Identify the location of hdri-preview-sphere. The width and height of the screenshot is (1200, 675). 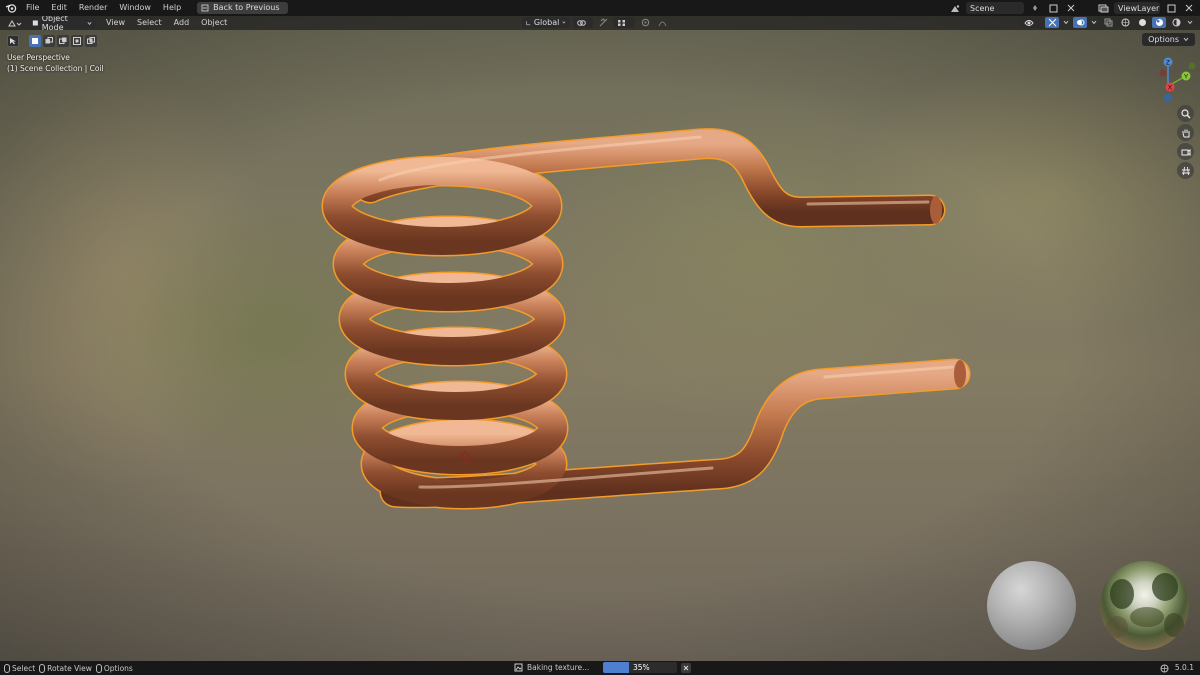
(1144, 605).